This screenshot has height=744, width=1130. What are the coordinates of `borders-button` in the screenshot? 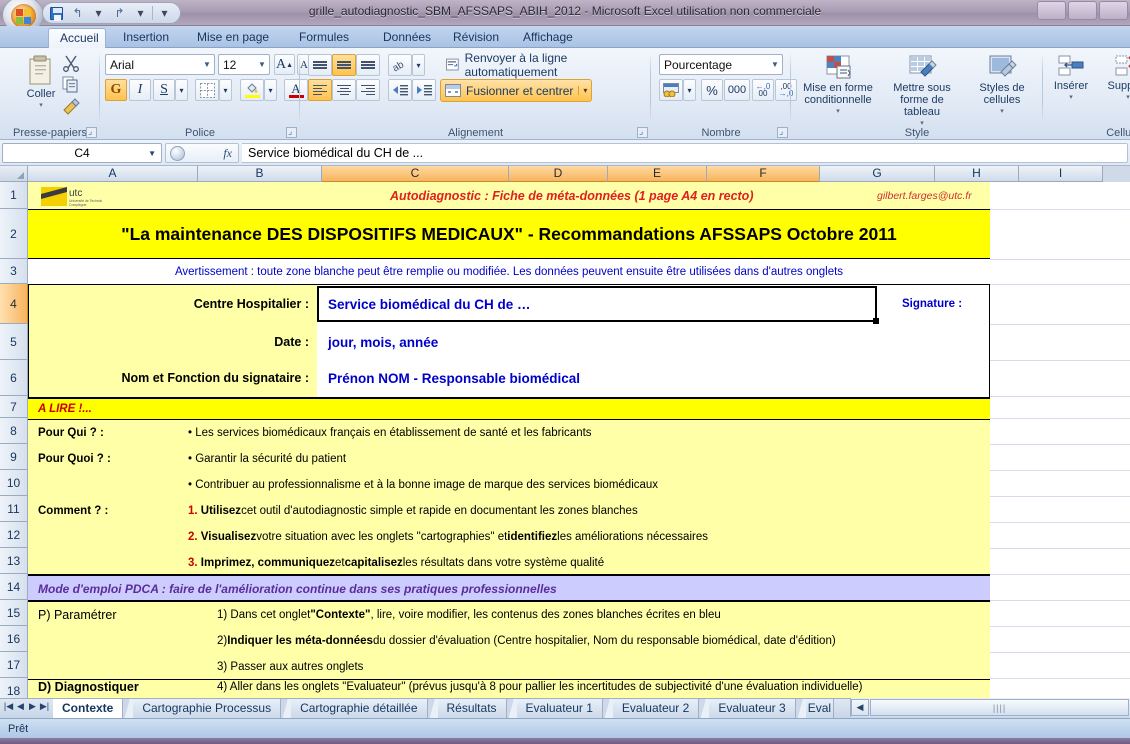 It's located at (207, 90).